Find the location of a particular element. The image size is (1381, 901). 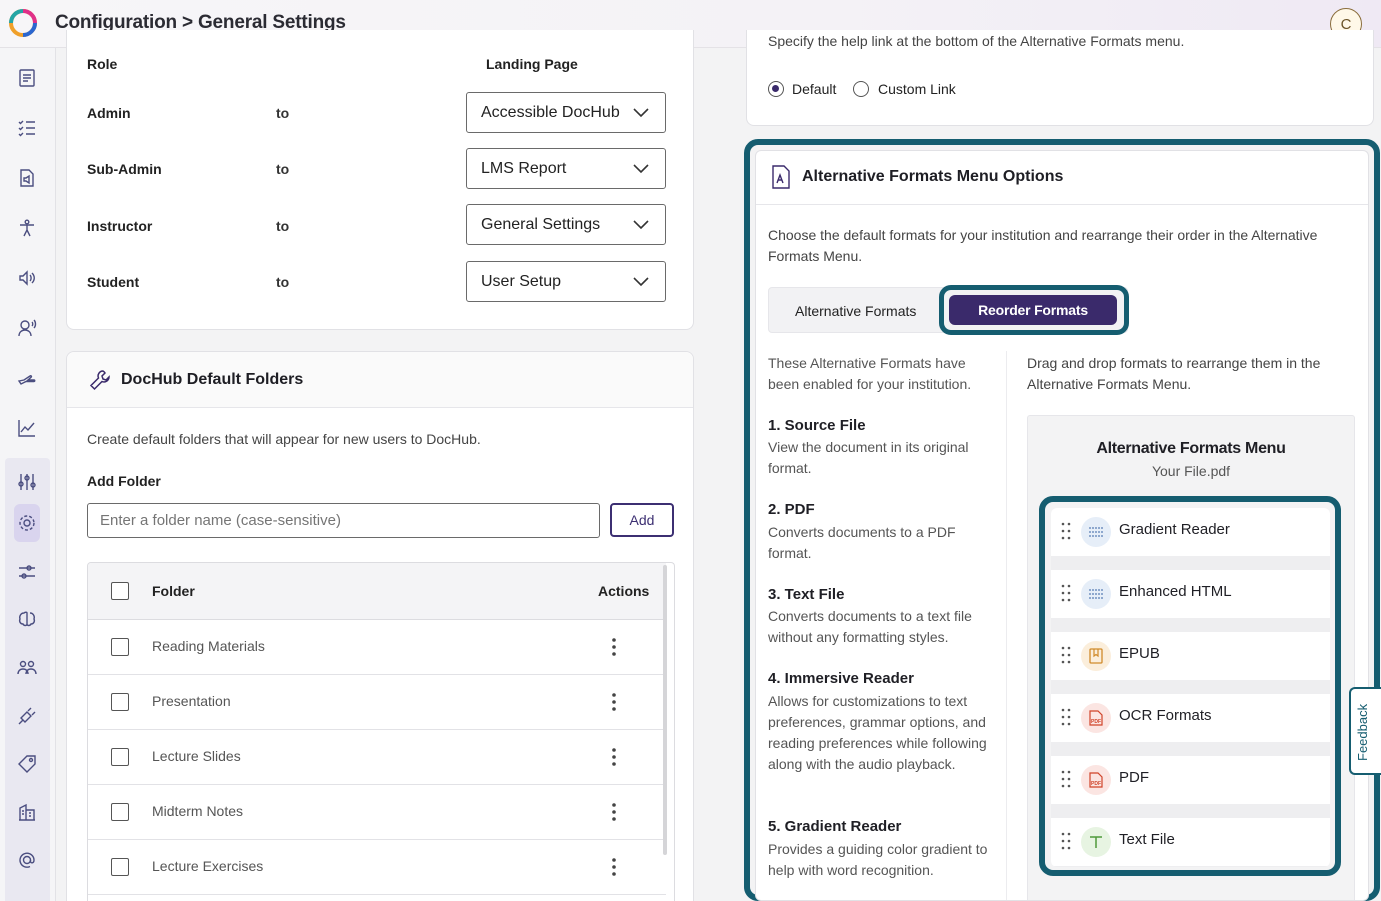

audio-file-icon is located at coordinates (27, 178).